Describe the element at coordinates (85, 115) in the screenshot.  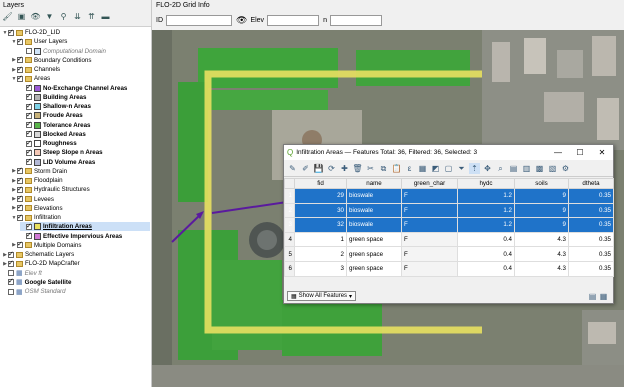
I see `layer-tree-item: Froude Areas` at that location.